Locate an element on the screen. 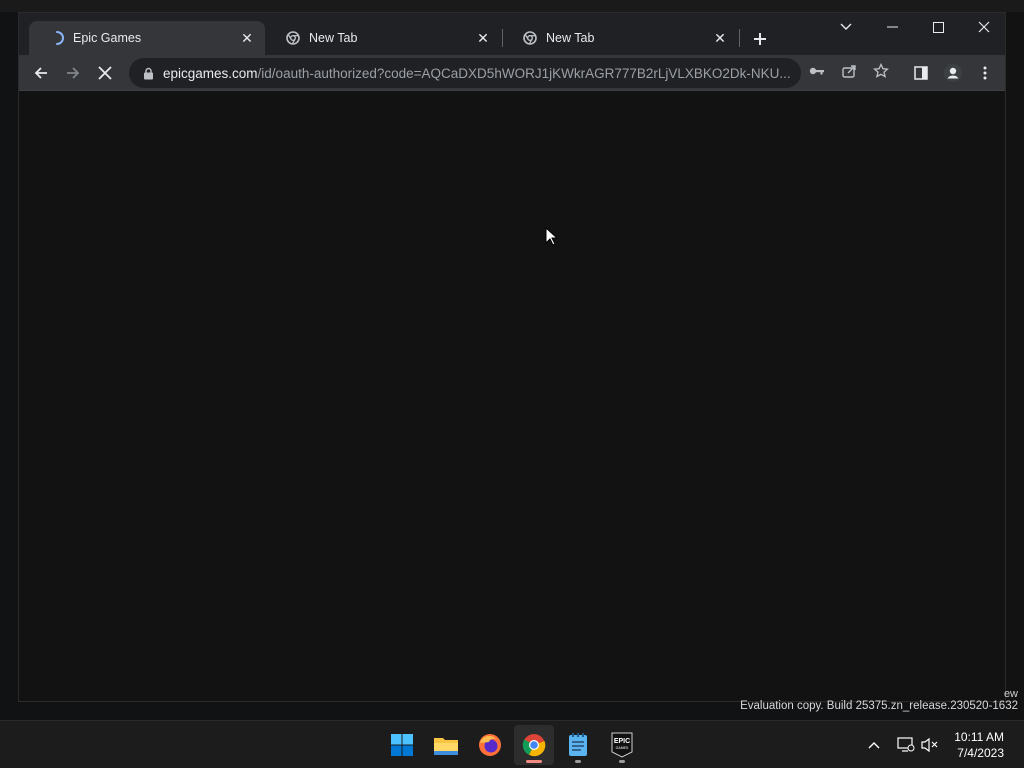 The image size is (1024, 768). windows-logo-icon is located at coordinates (402, 745).